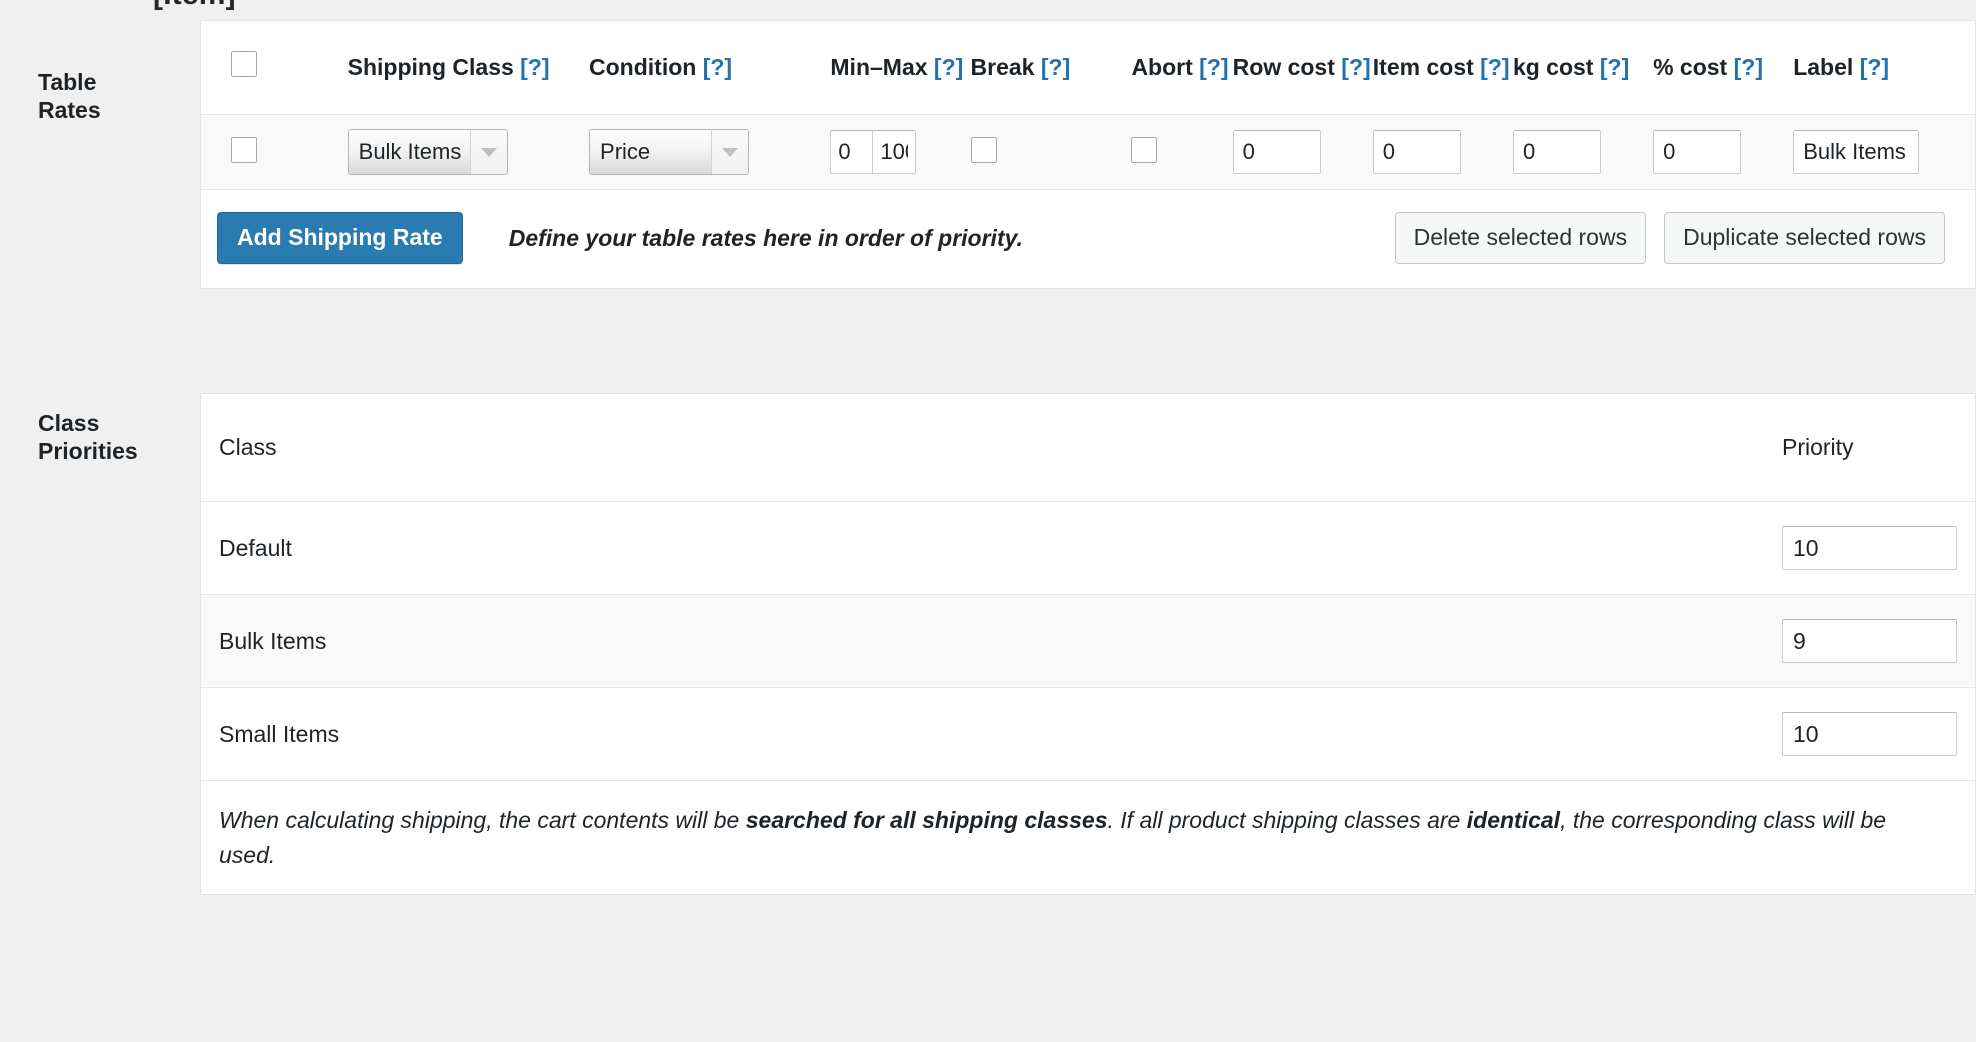 This screenshot has height=1042, width=1976. What do you see at coordinates (274, 152) in the screenshot?
I see `row-select-cell` at bounding box center [274, 152].